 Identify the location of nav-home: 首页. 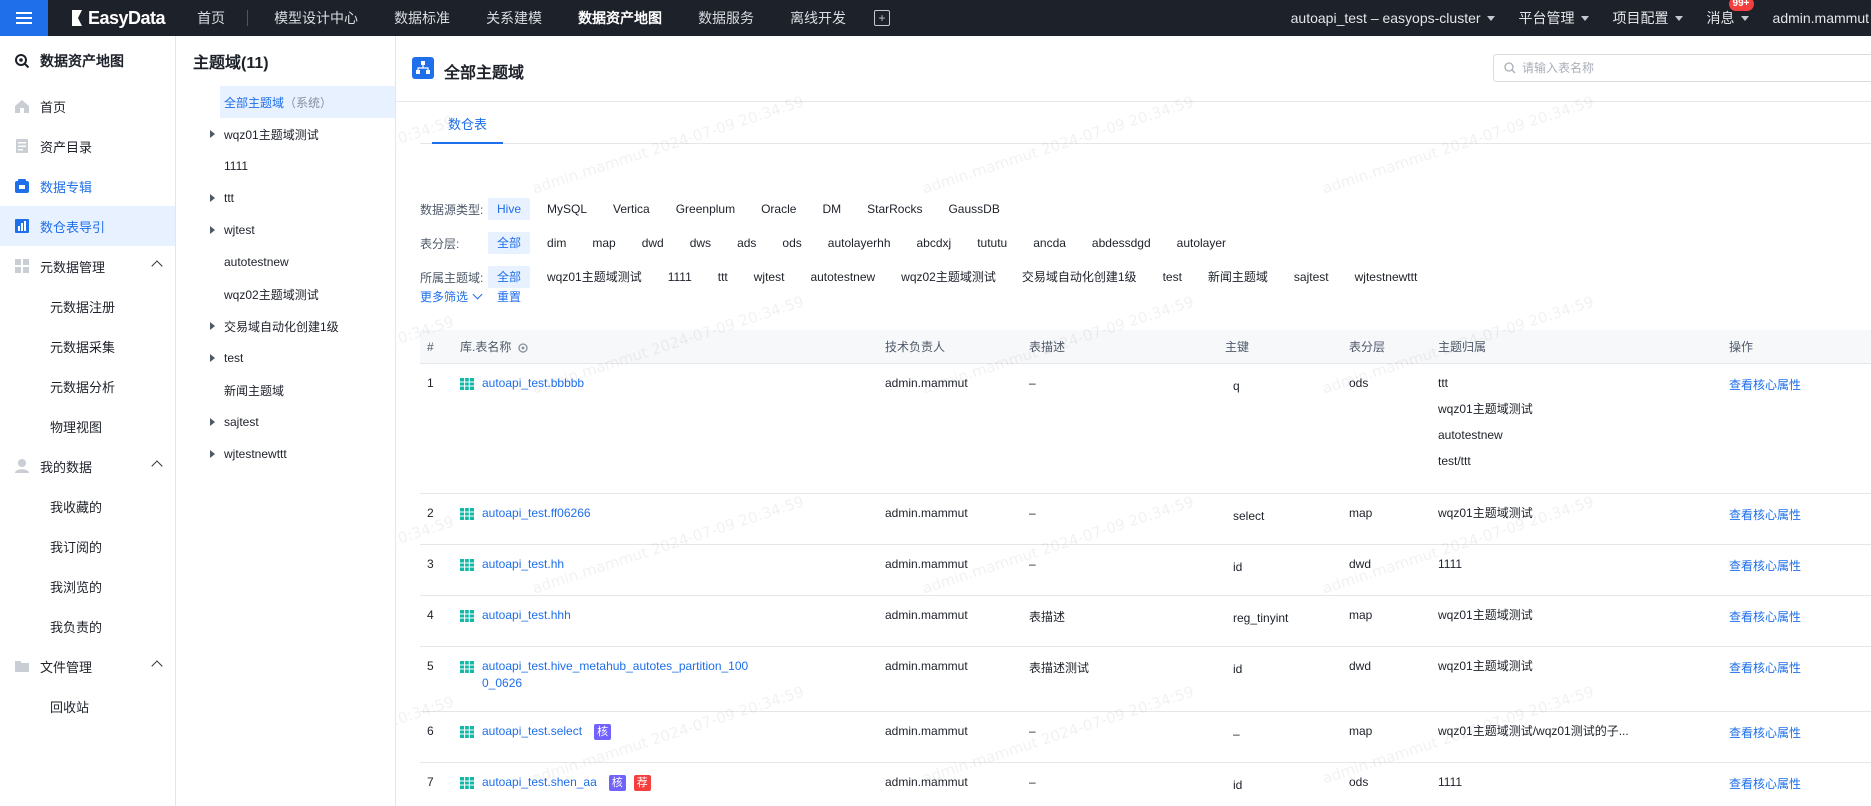
(211, 18).